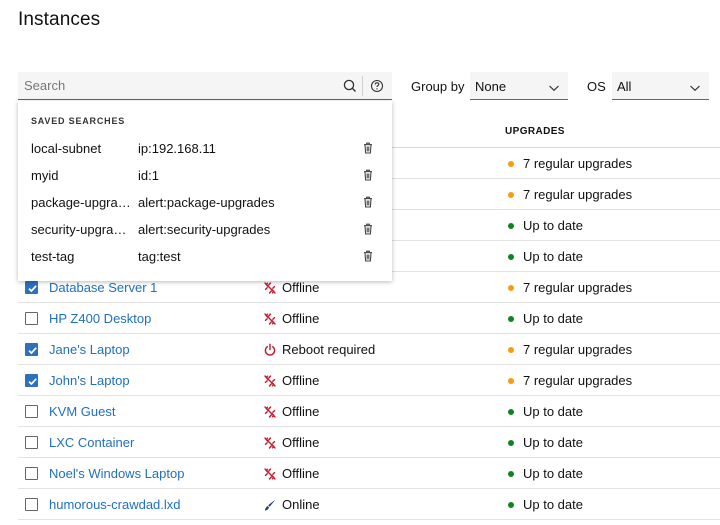 The image size is (720, 525). I want to click on table-row: HP Z400 Desktop Offline Up to date, so click(369, 318).